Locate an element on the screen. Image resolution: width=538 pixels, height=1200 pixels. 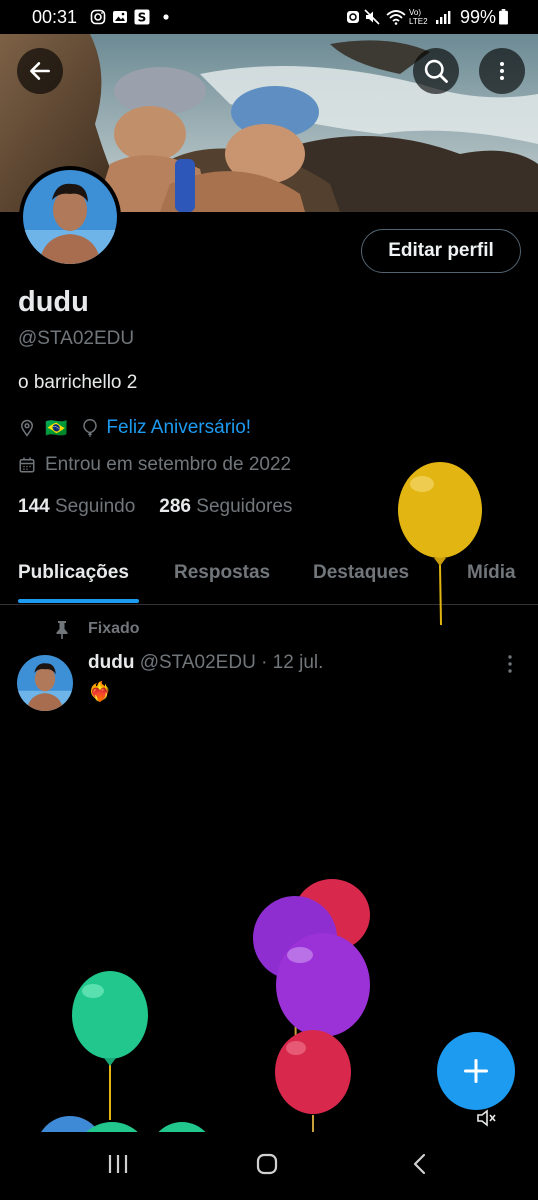
tab-publicacoes: Publicações is located at coordinates (73, 573).